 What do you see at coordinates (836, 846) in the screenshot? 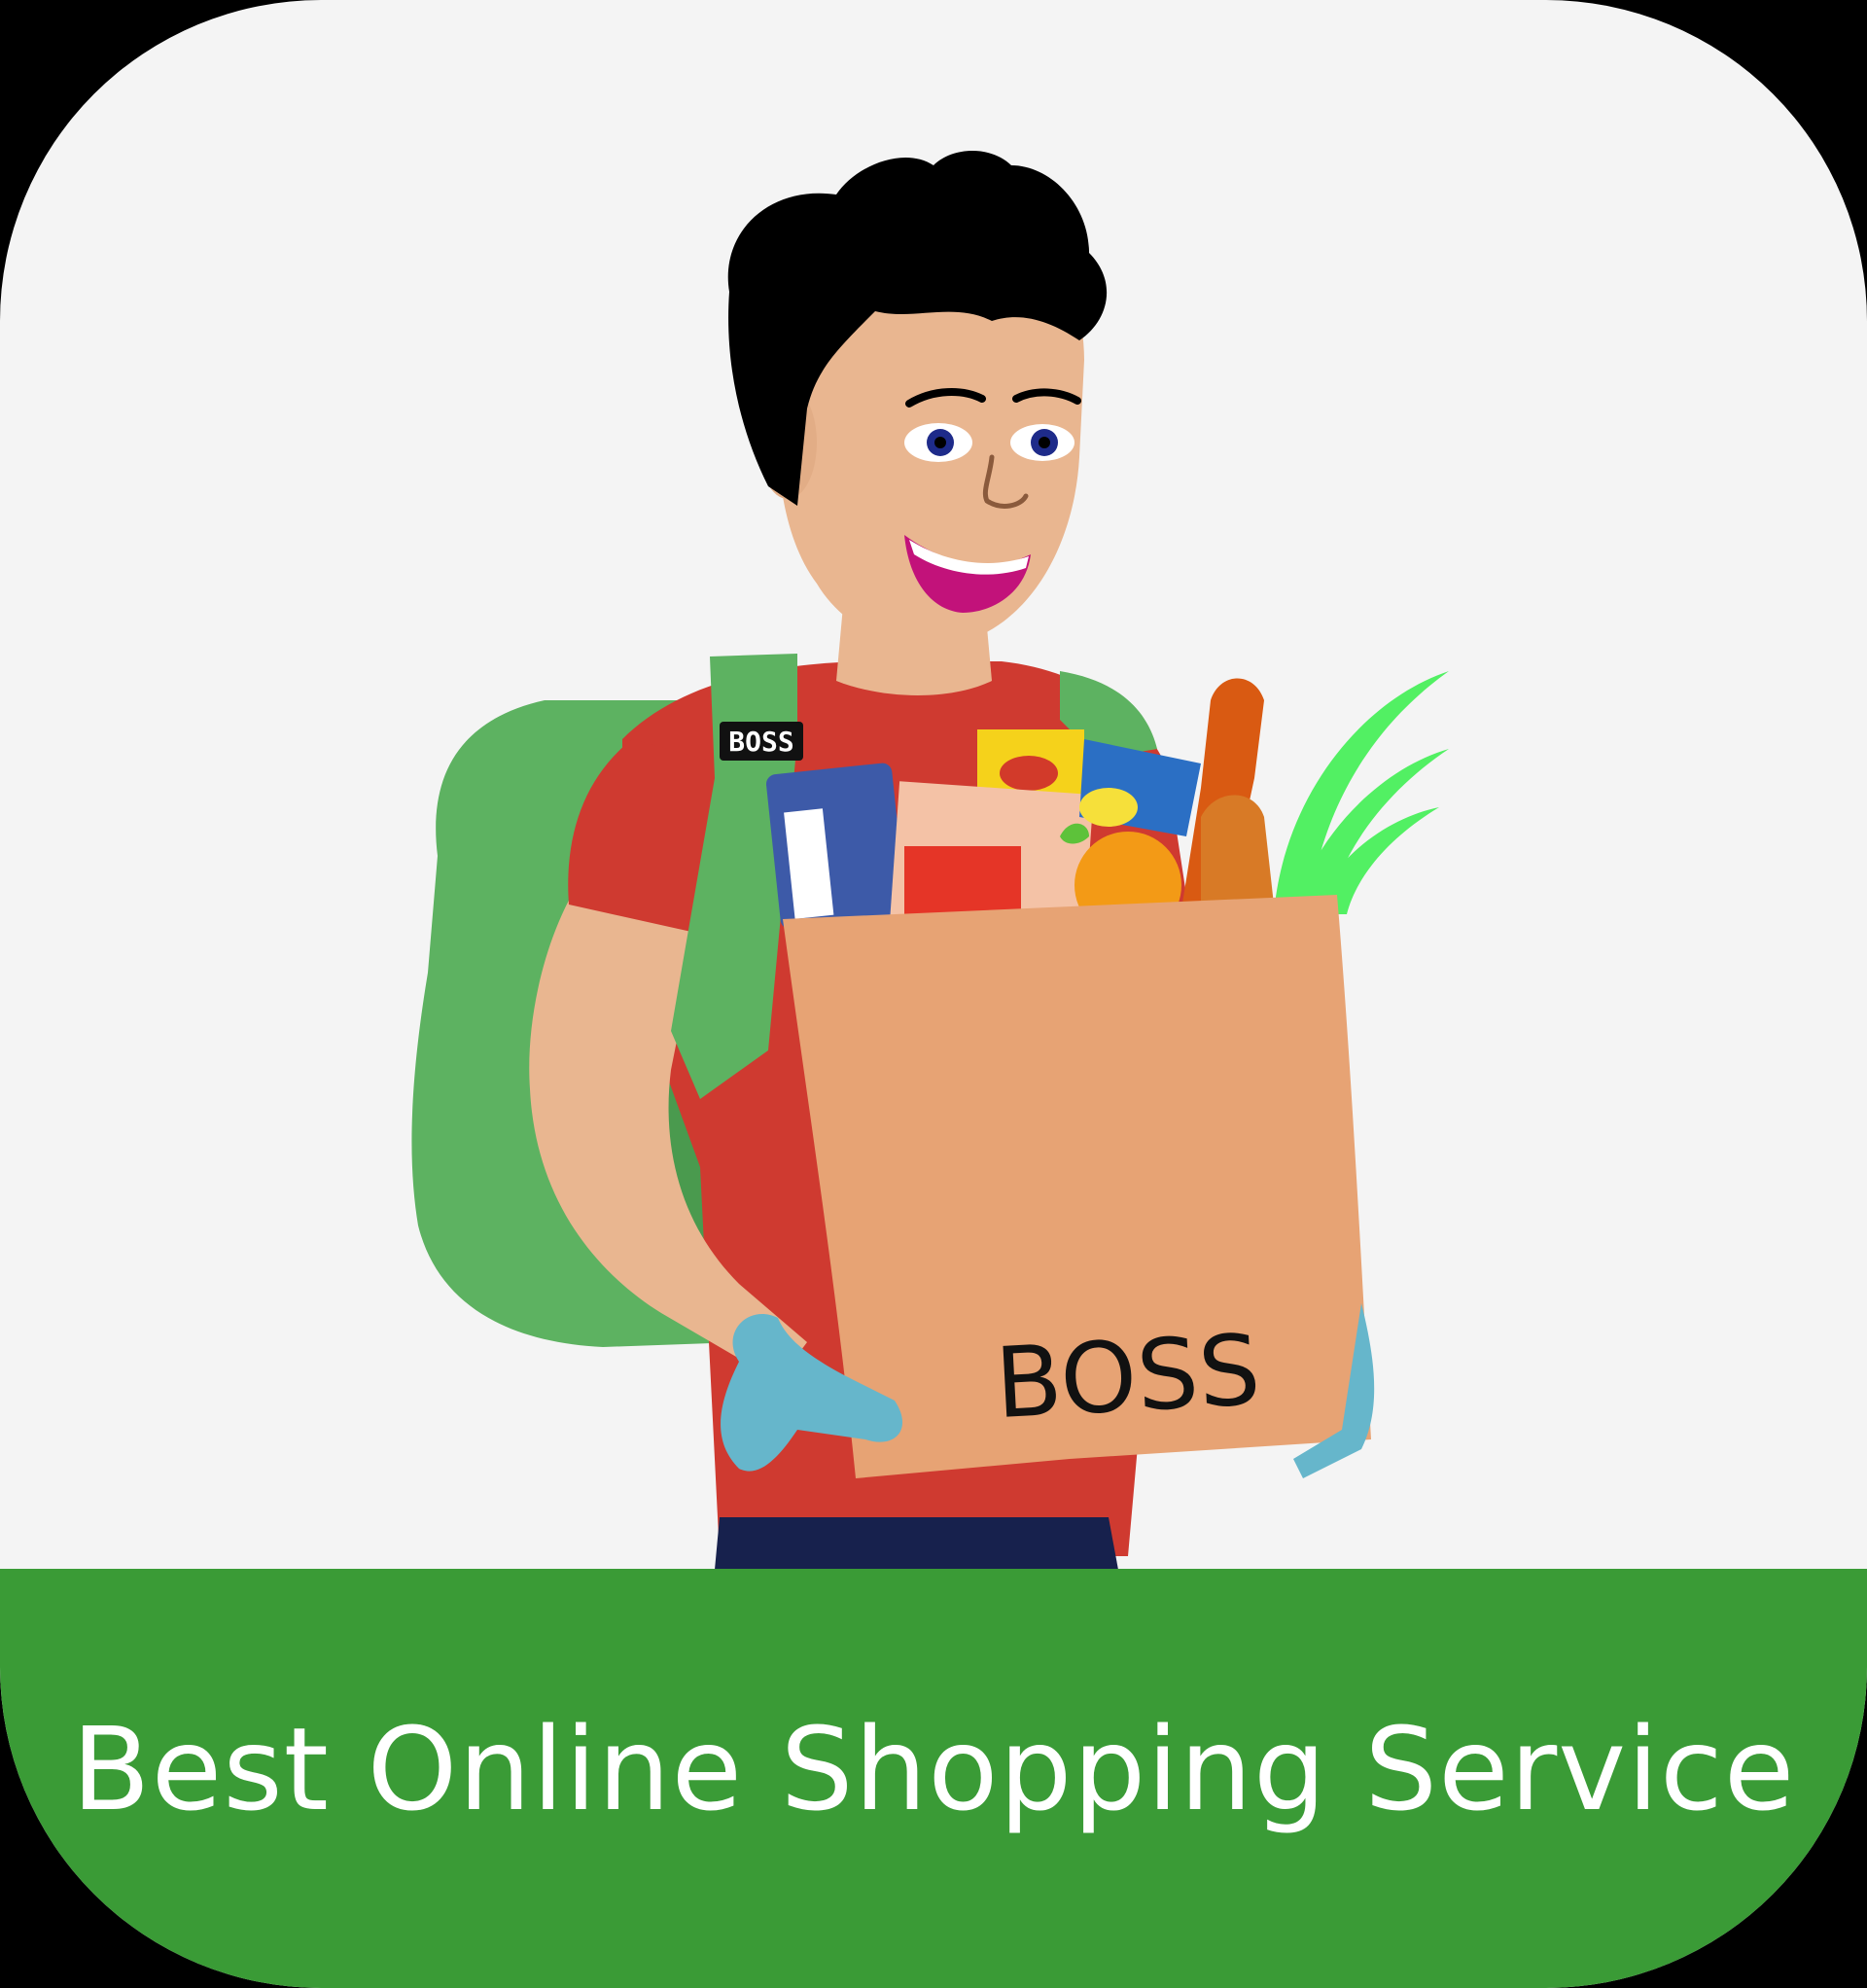
I see `cereal-box` at bounding box center [836, 846].